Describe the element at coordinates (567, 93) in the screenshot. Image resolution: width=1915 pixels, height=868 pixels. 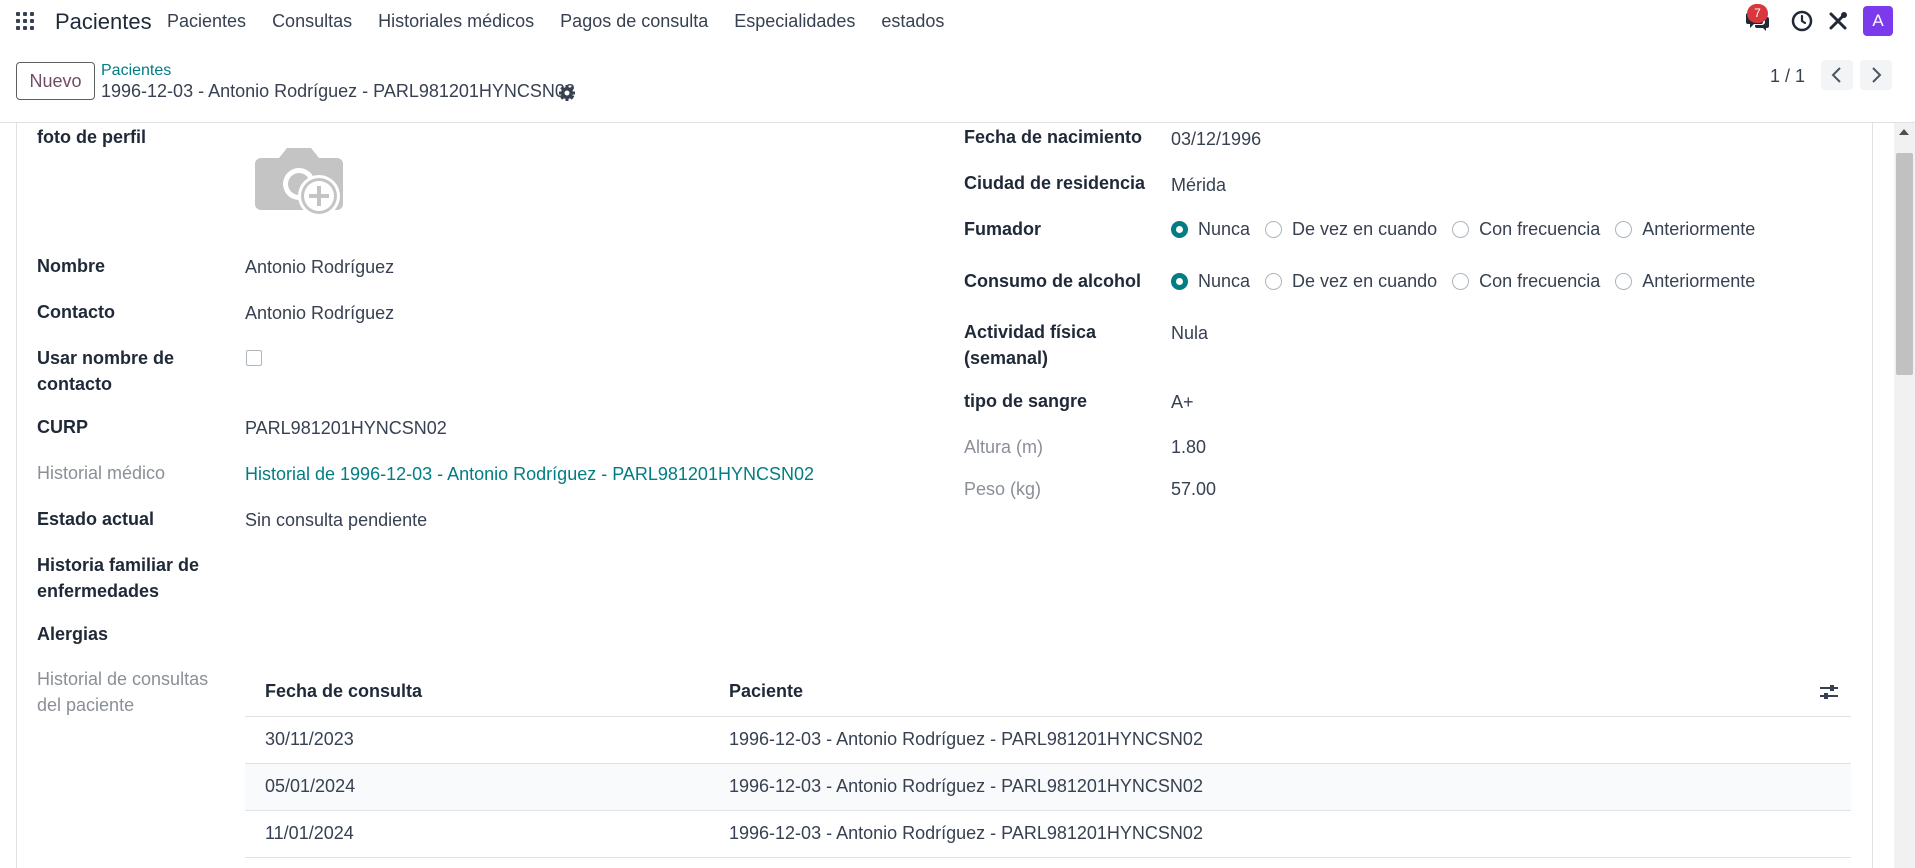
I see `gear-icon` at that location.